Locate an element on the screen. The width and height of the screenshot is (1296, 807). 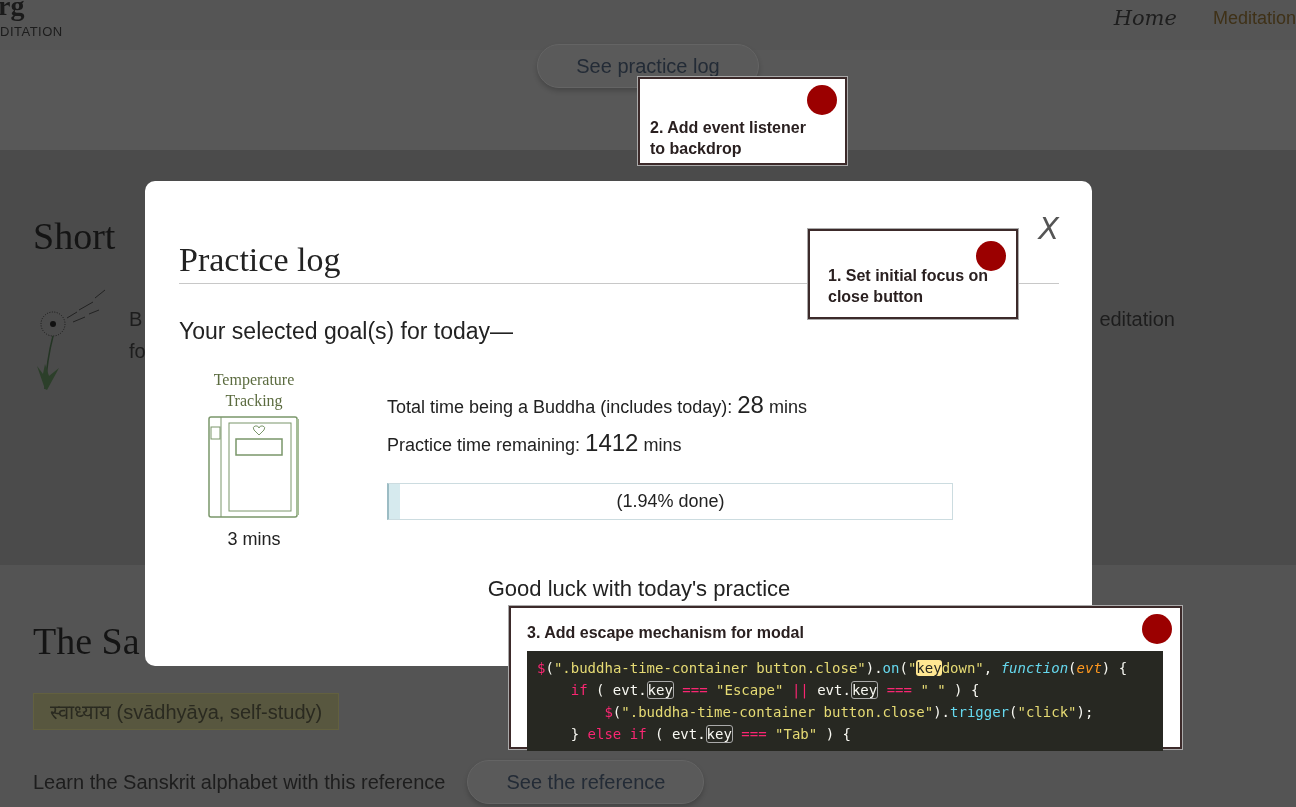
close-button: X is located at coordinates (1048, 228).